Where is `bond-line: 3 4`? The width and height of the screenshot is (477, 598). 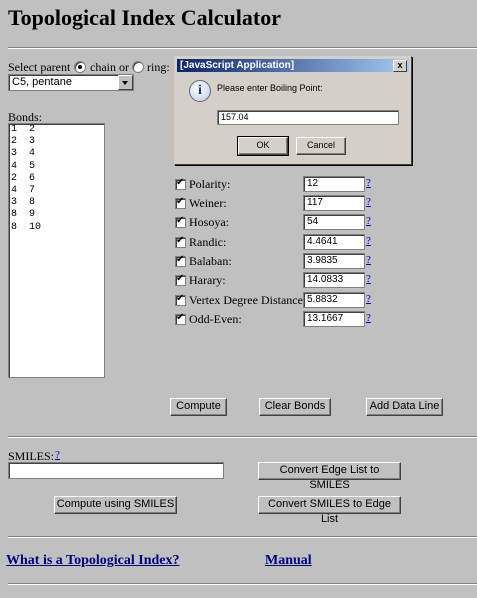 bond-line: 3 4 is located at coordinates (23, 154).